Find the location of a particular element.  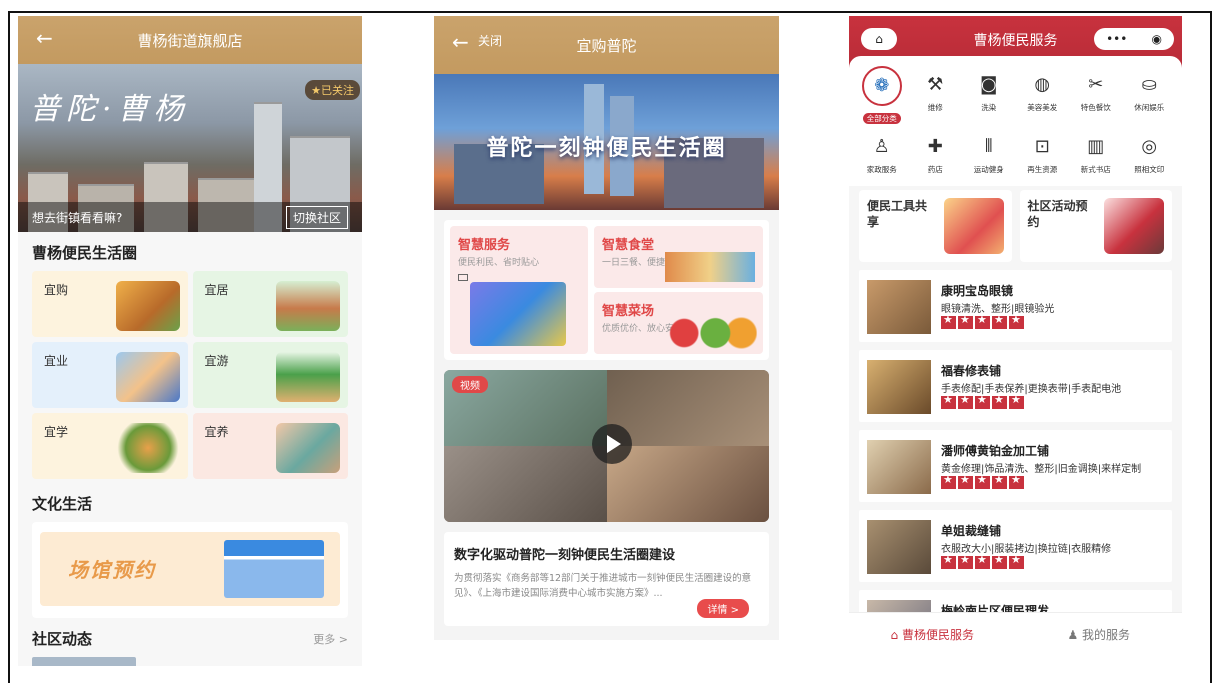

calendar-icon is located at coordinates (274, 569).